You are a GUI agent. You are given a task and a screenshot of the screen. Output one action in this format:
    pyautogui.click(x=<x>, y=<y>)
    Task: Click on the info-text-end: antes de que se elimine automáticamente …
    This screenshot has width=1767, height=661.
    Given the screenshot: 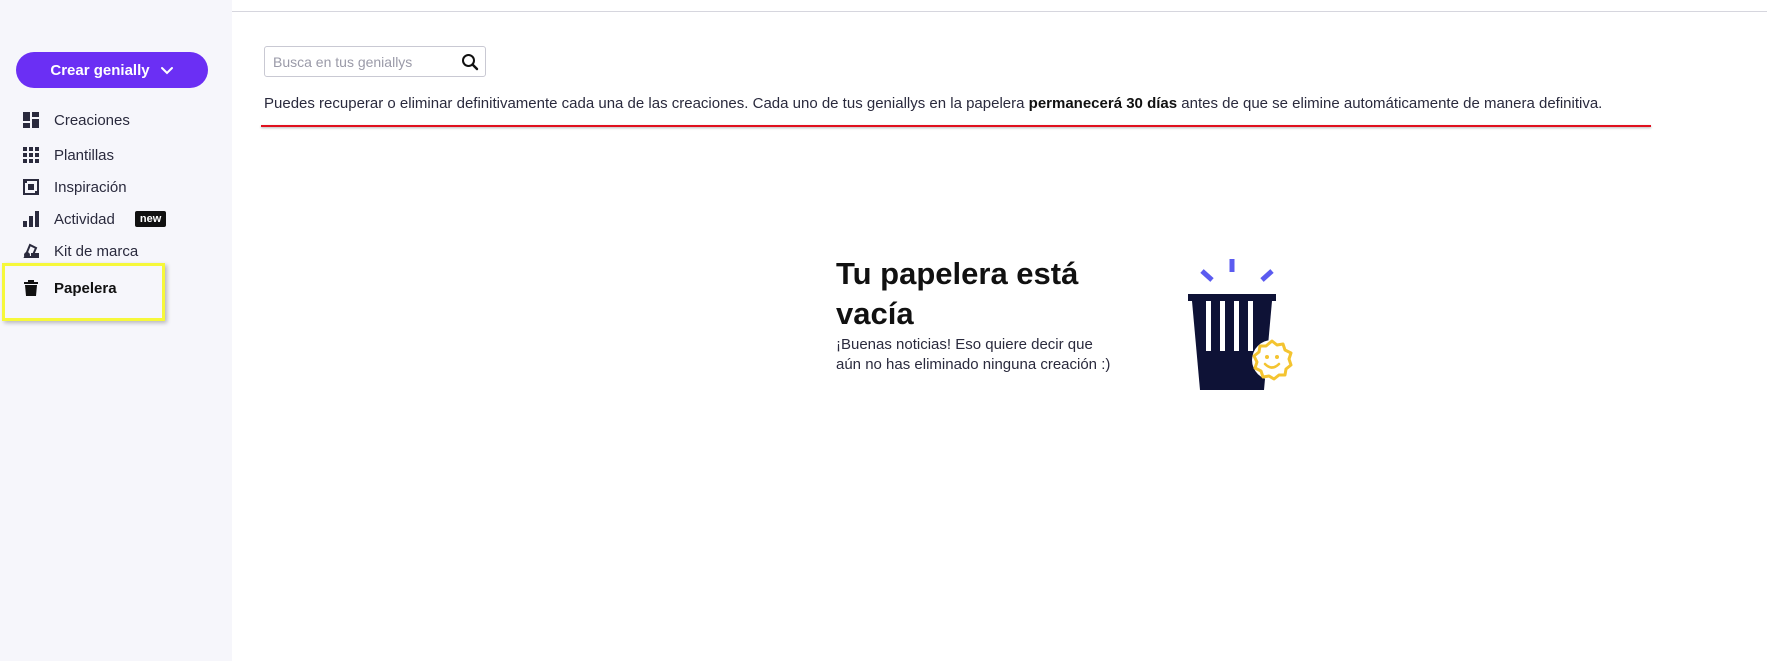 What is the action you would take?
    pyautogui.click(x=1390, y=103)
    